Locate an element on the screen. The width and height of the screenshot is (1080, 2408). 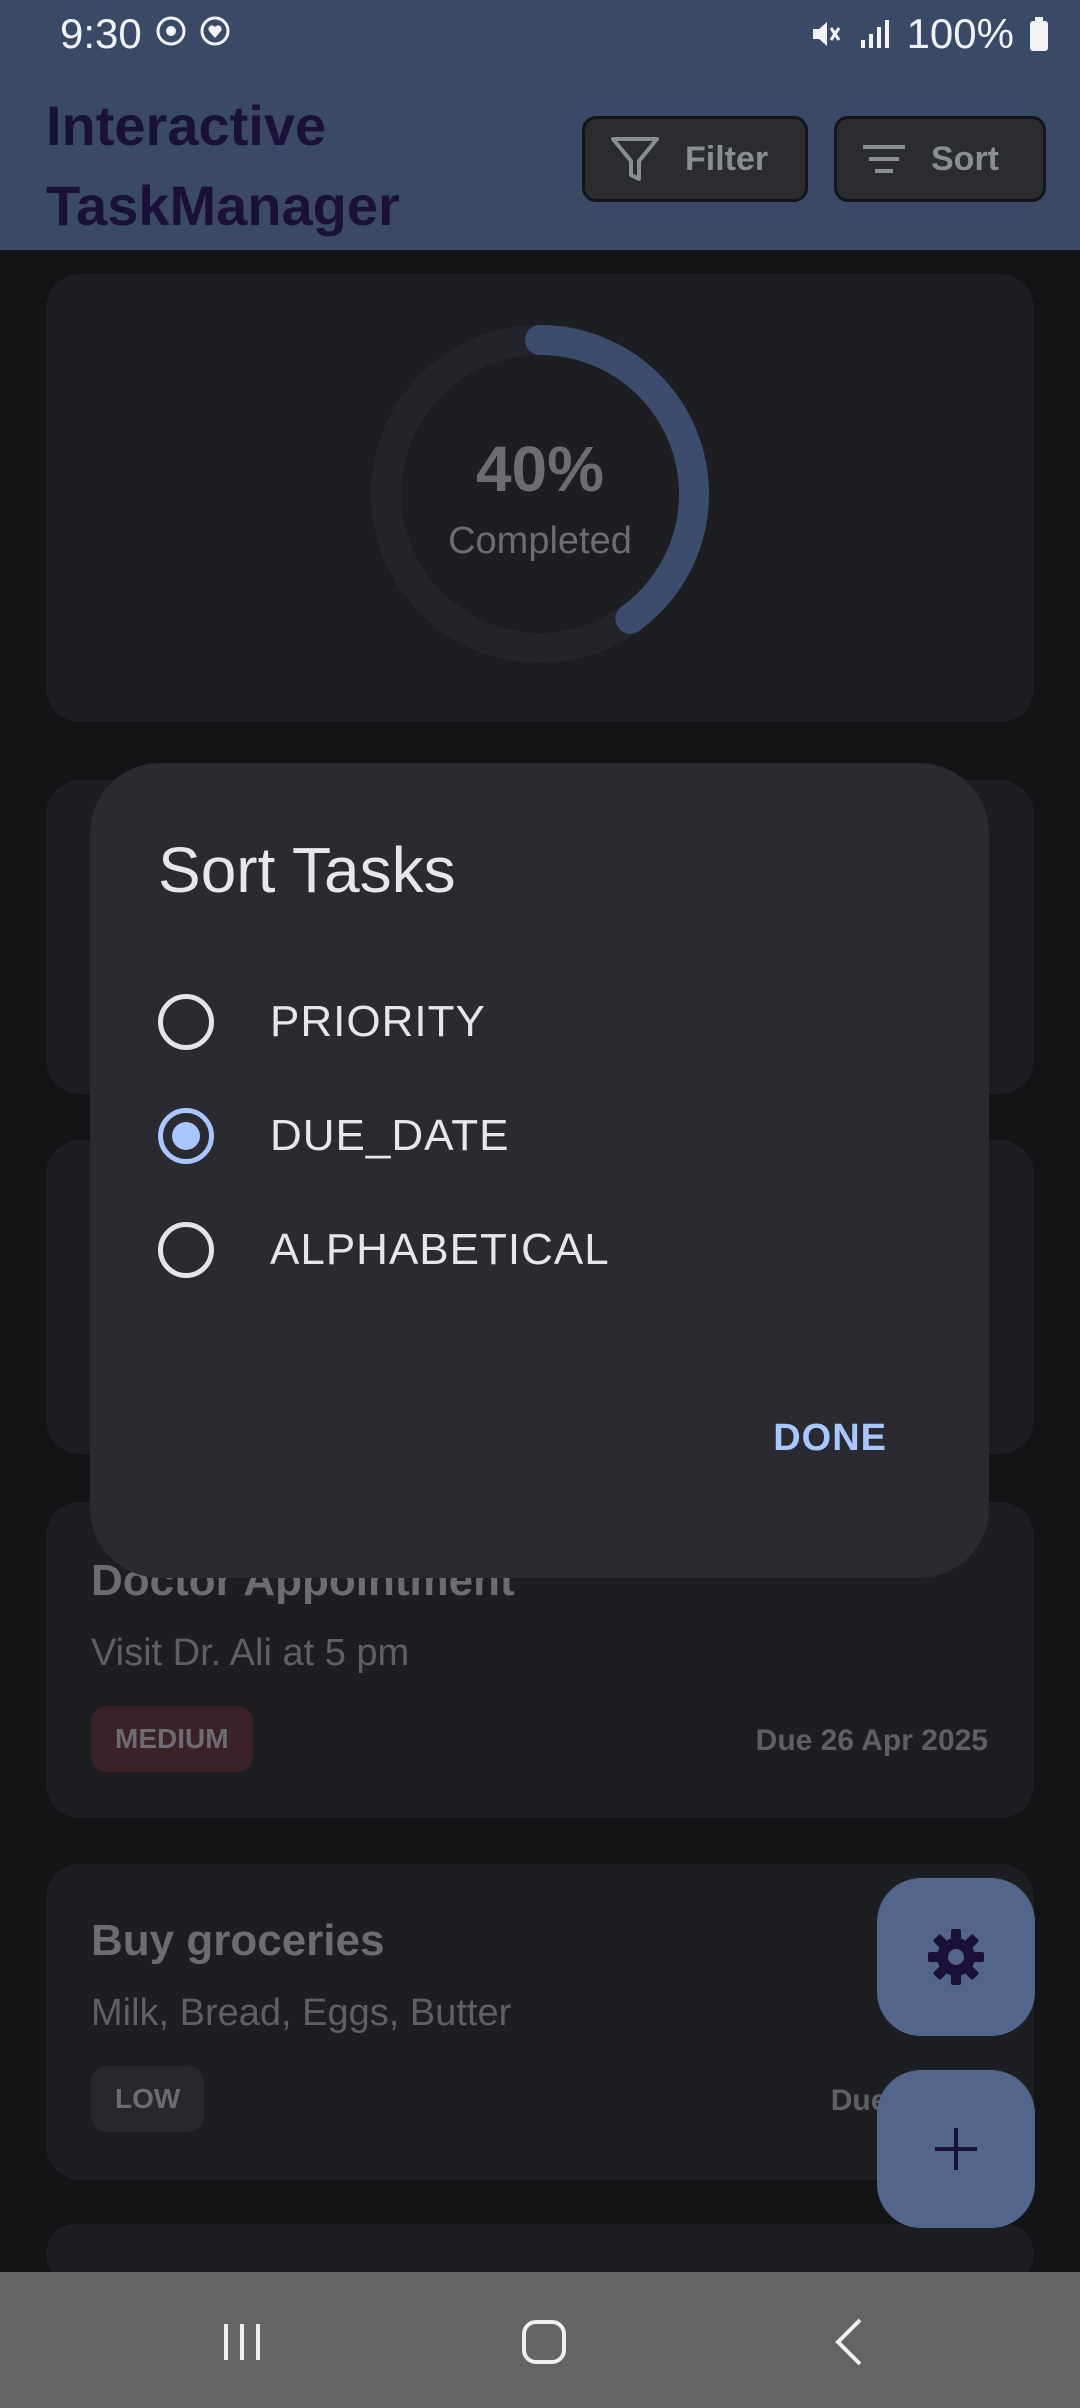
navigation-bar is located at coordinates (540, 2340).